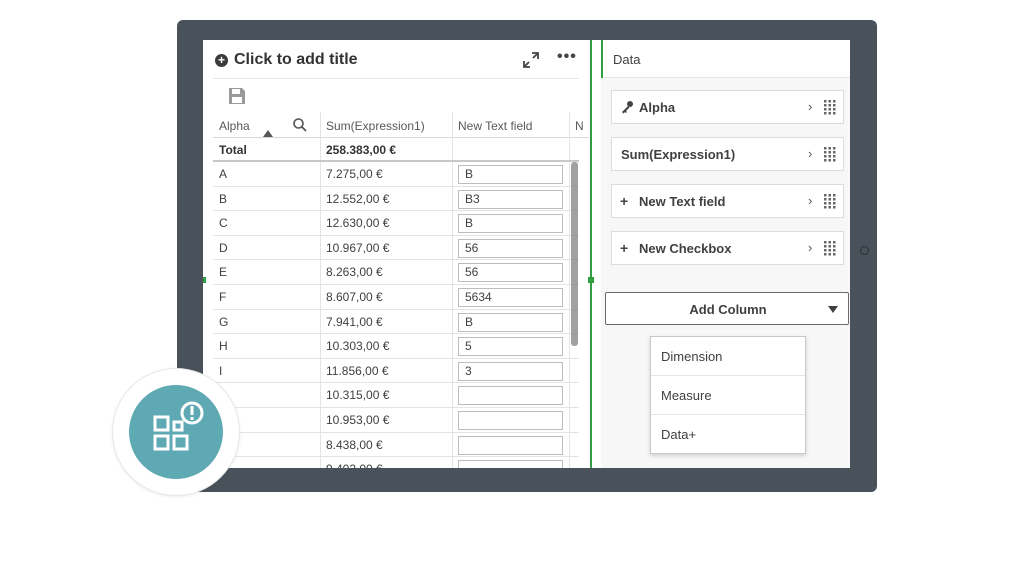 Image resolution: width=1034 pixels, height=573 pixels. What do you see at coordinates (296, 60) in the screenshot?
I see `chart-title: Click to add title` at bounding box center [296, 60].